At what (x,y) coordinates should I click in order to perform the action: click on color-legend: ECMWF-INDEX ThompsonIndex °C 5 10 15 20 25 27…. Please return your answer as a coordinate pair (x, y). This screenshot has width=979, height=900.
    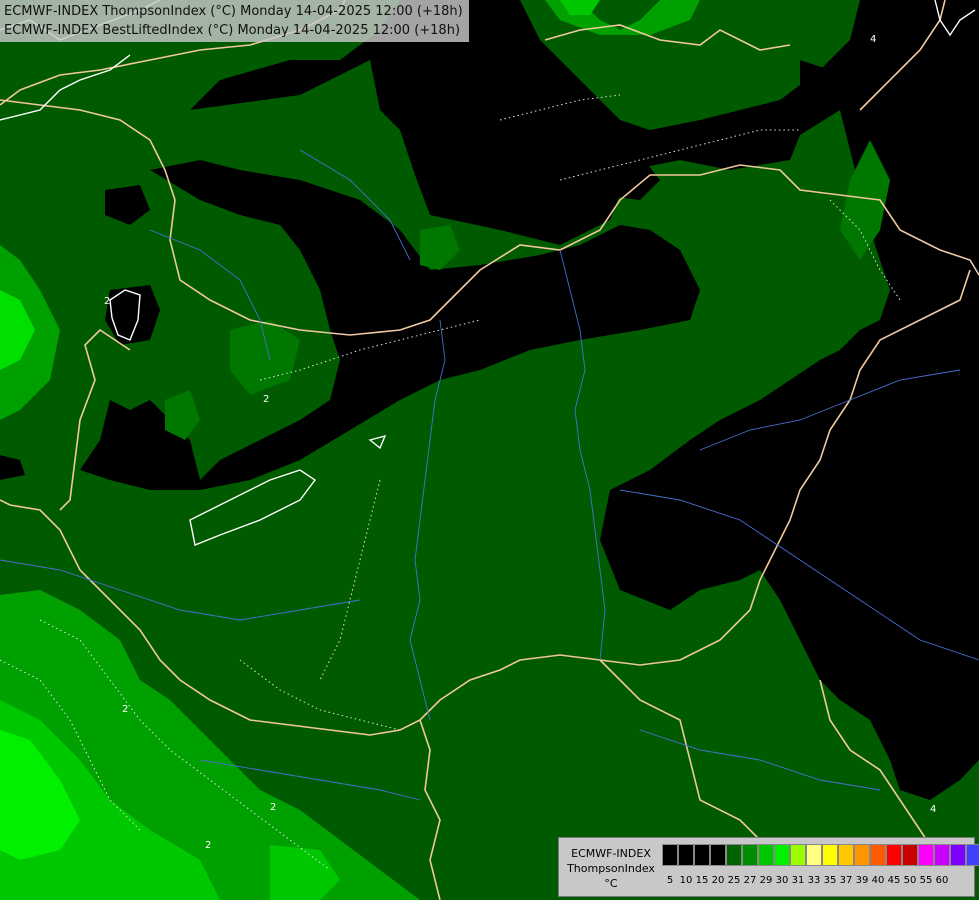
    Looking at the image, I should click on (768, 867).